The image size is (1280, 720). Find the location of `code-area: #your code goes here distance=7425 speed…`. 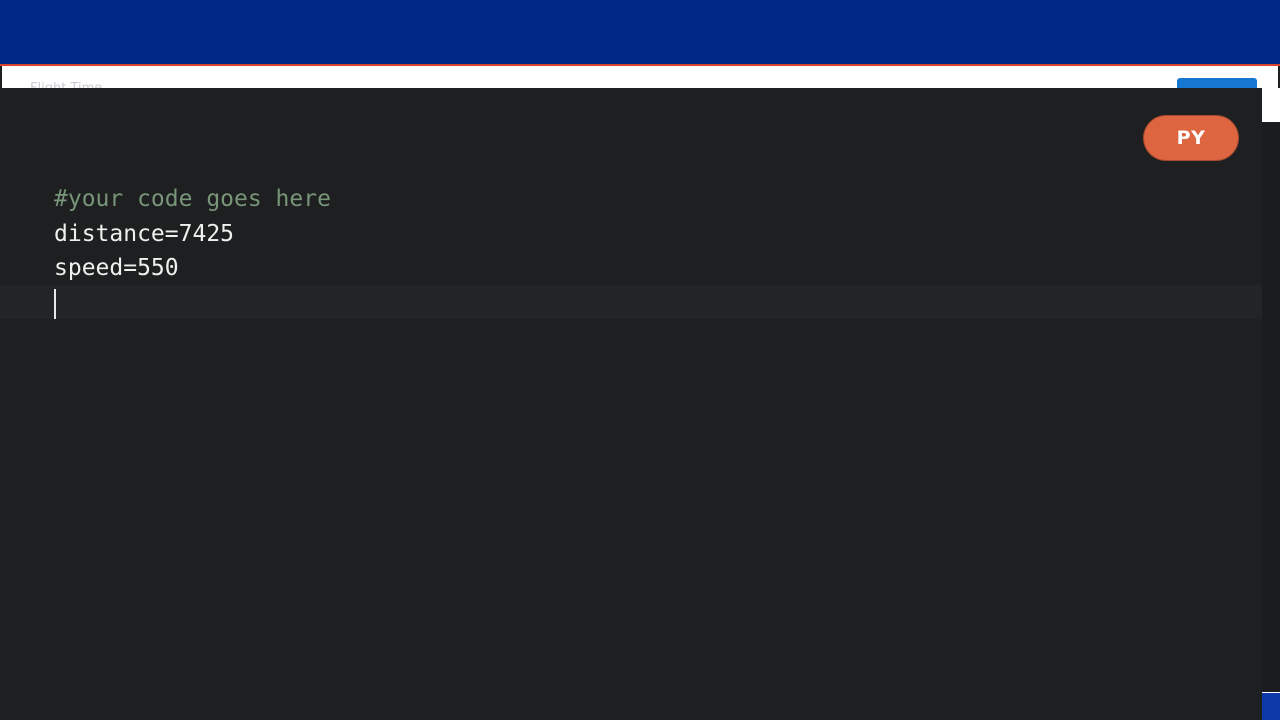

code-area: #your code goes here distance=7425 speed… is located at coordinates (192, 251).